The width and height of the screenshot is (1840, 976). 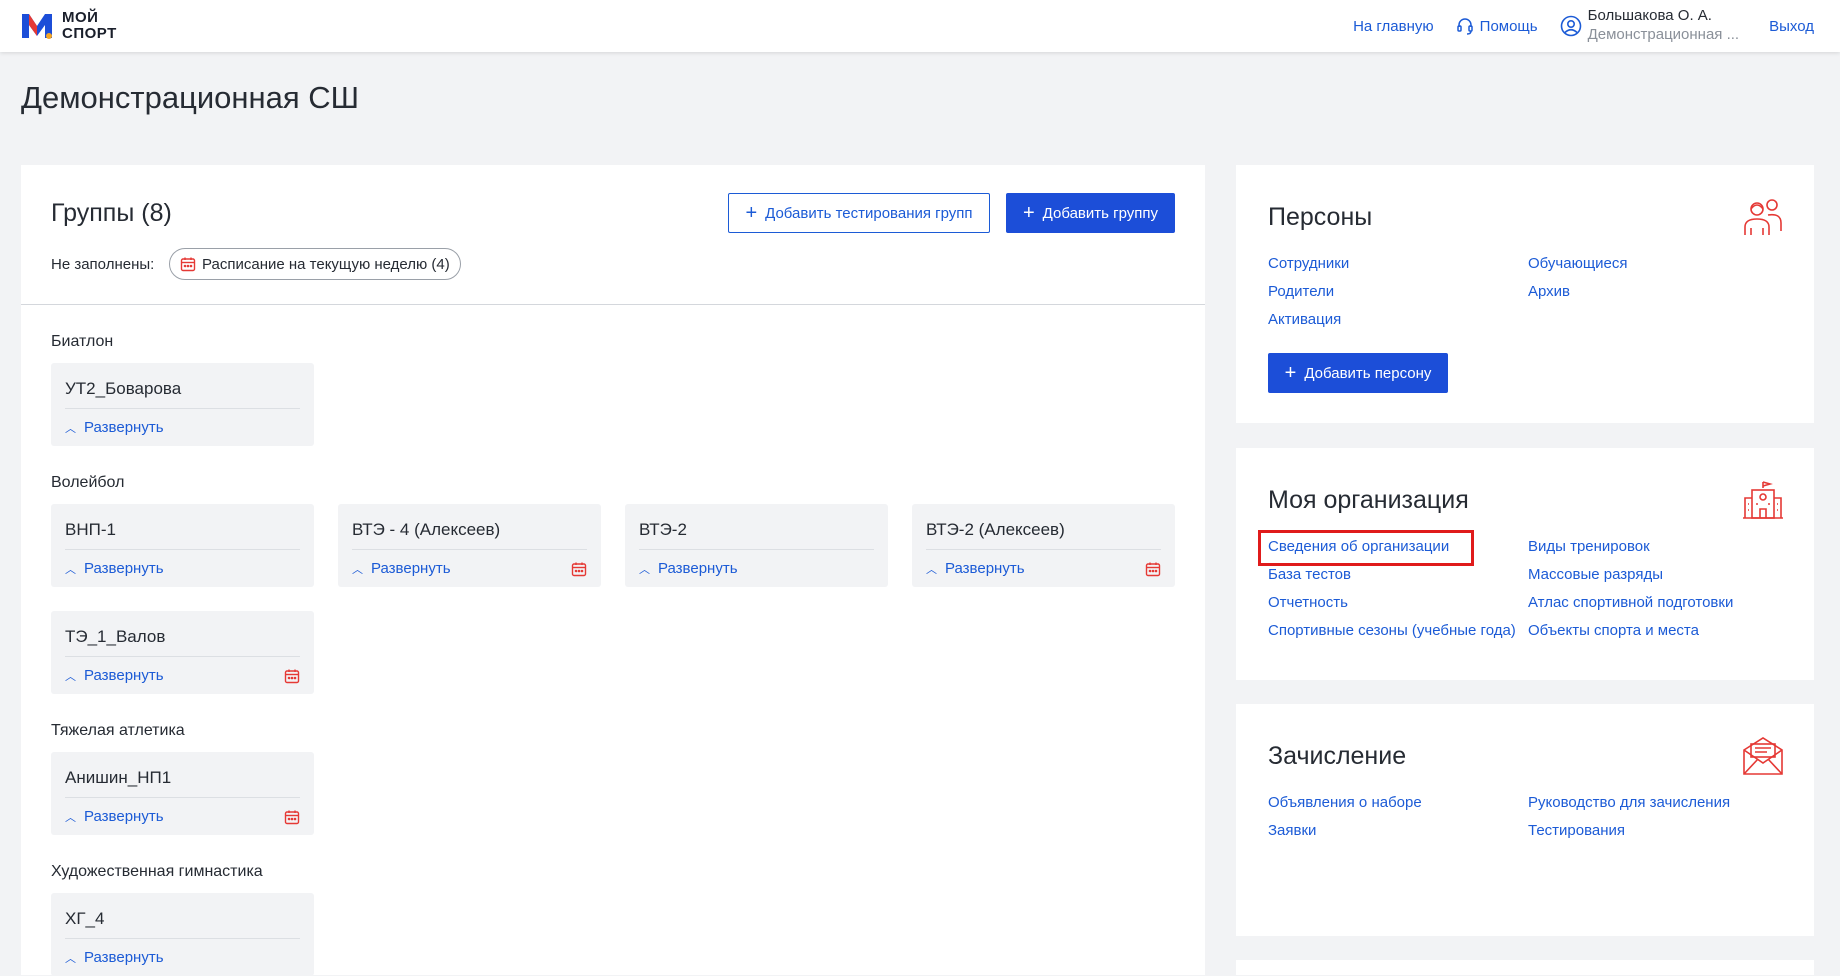 What do you see at coordinates (115, 636) in the screenshot?
I see `group-name: ТЭ_1_Валов` at bounding box center [115, 636].